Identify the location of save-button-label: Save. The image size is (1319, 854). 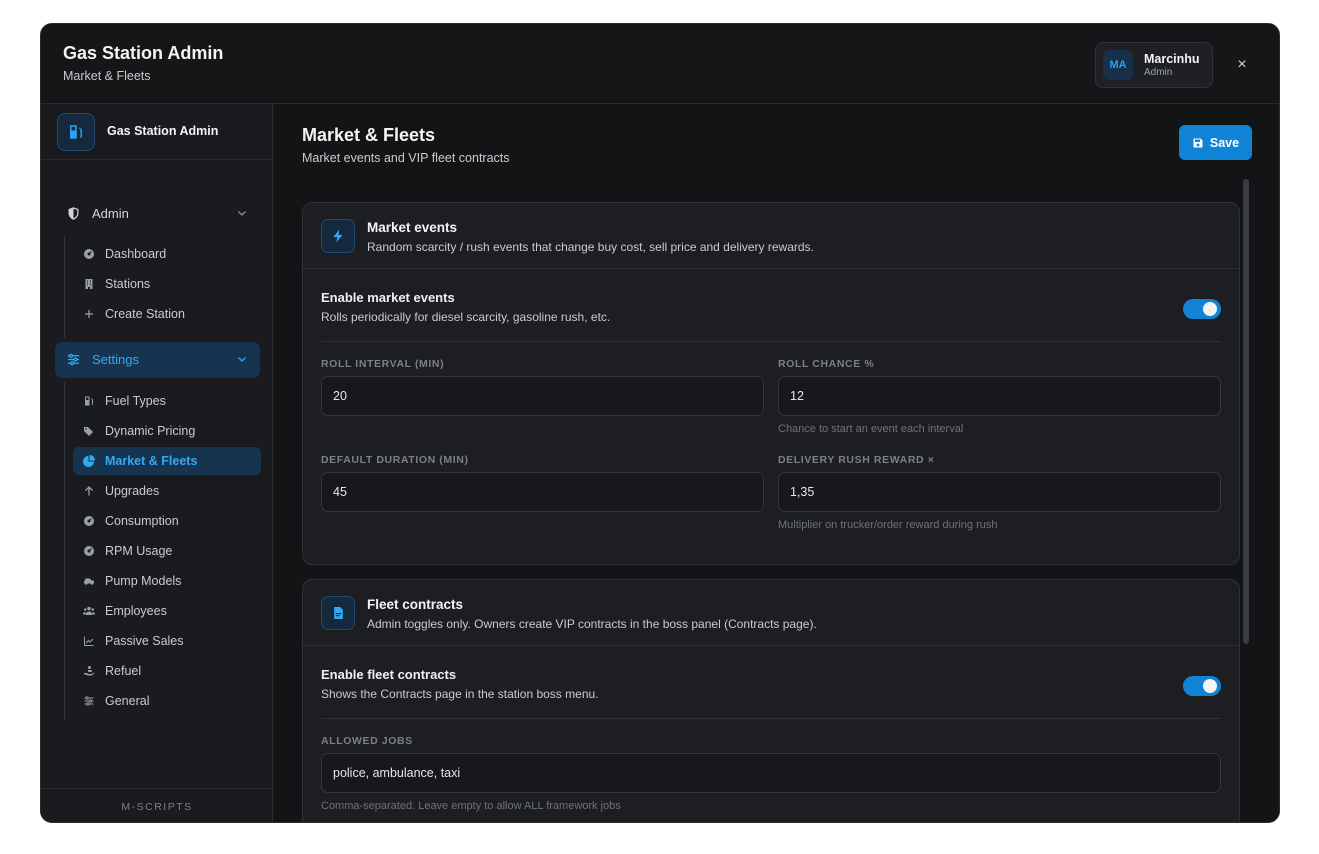
(1224, 142).